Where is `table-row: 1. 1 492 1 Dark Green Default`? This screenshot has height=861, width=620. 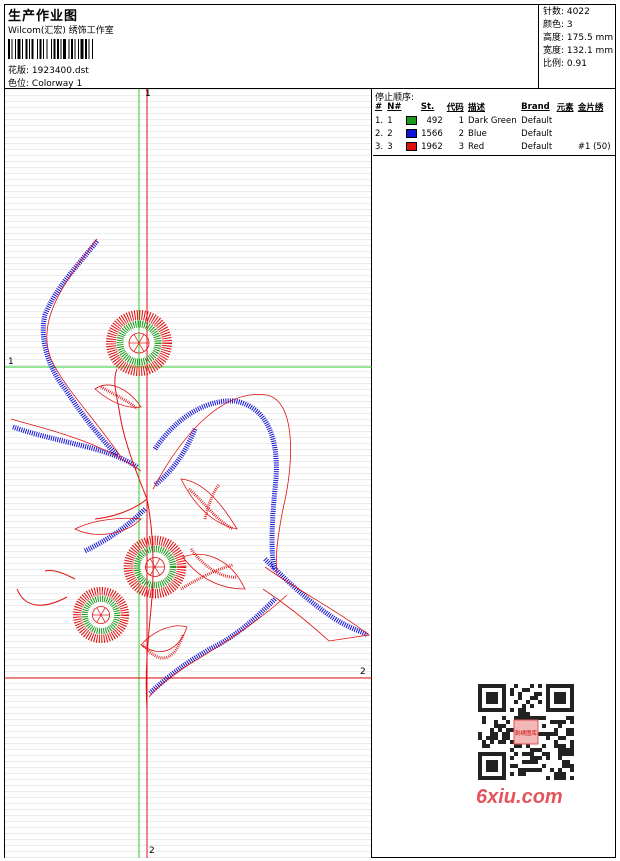 table-row: 1. 1 492 1 Dark Green Default is located at coordinates (493, 120).